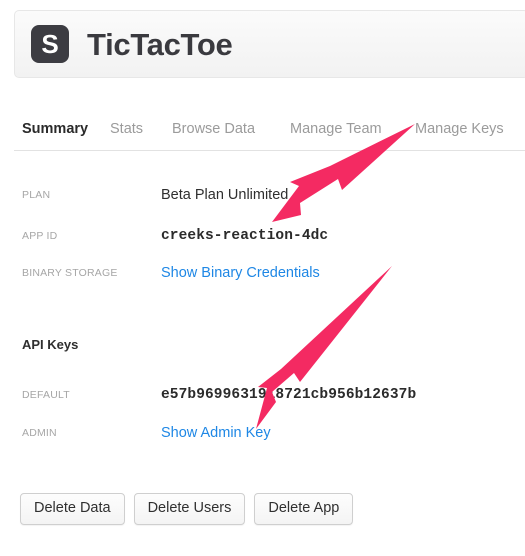 The image size is (525, 556). What do you see at coordinates (39, 433) in the screenshot?
I see `row-admin-key-label: ADMIN` at bounding box center [39, 433].